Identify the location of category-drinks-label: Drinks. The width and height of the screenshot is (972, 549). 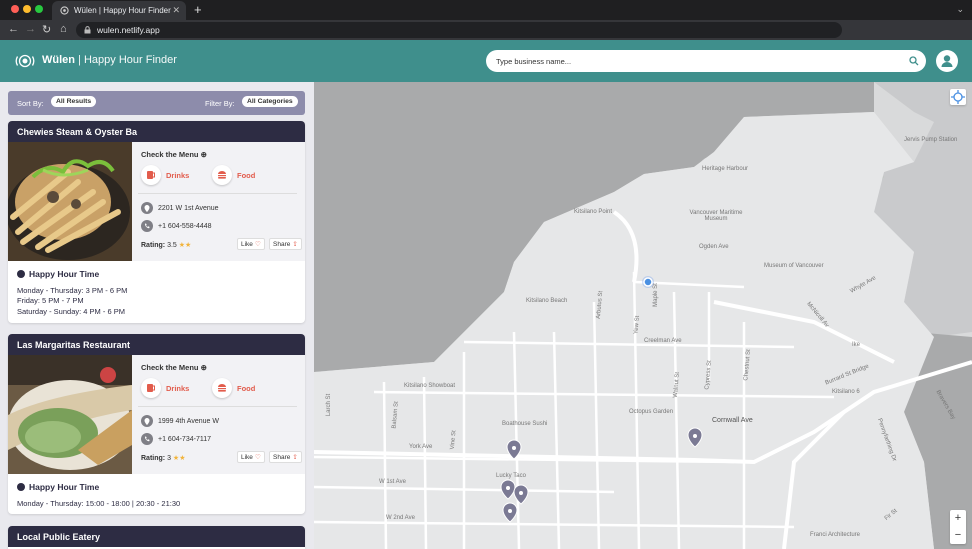
(178, 175).